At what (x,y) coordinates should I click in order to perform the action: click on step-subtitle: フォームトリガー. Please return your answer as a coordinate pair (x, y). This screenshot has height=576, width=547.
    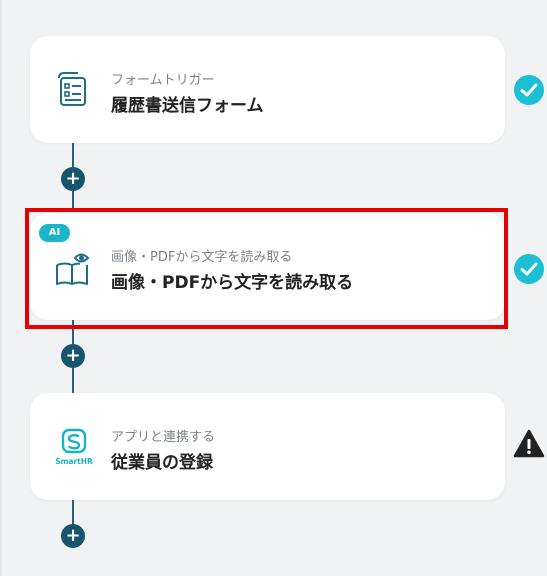
    Looking at the image, I should click on (163, 80).